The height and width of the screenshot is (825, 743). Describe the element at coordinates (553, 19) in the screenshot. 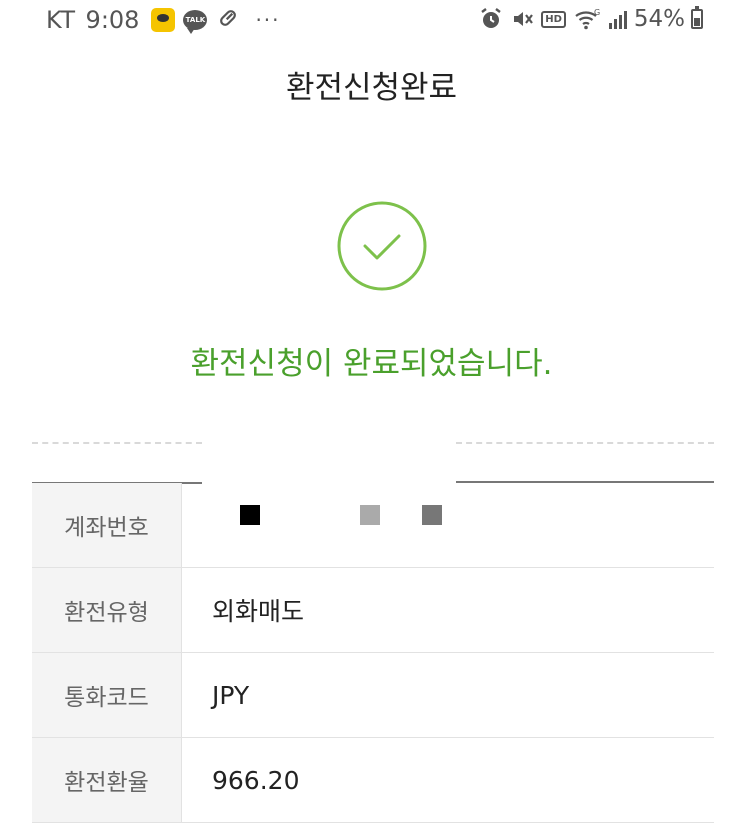

I see `hd-voice-icon: HD` at that location.